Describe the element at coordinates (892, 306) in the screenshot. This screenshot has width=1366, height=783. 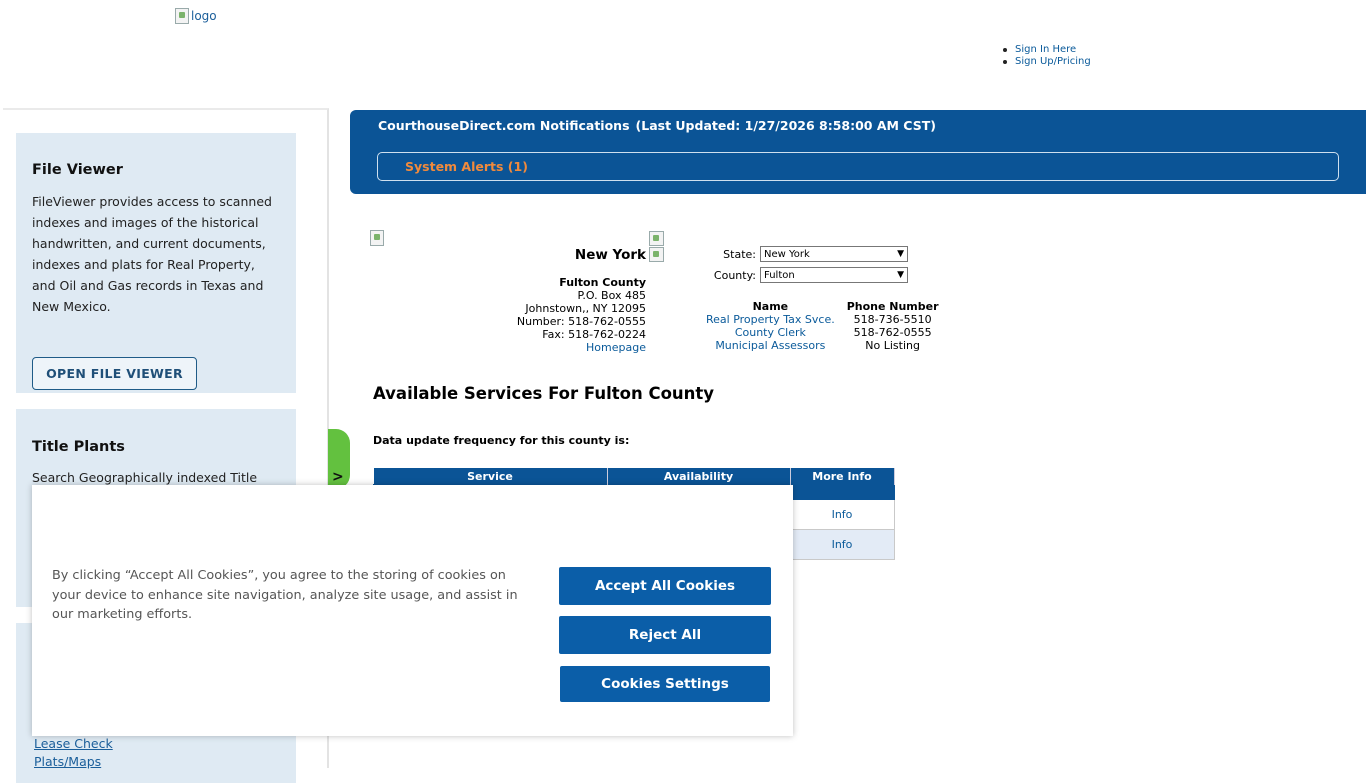
I see `contacts-header-phone: Phone Number` at that location.